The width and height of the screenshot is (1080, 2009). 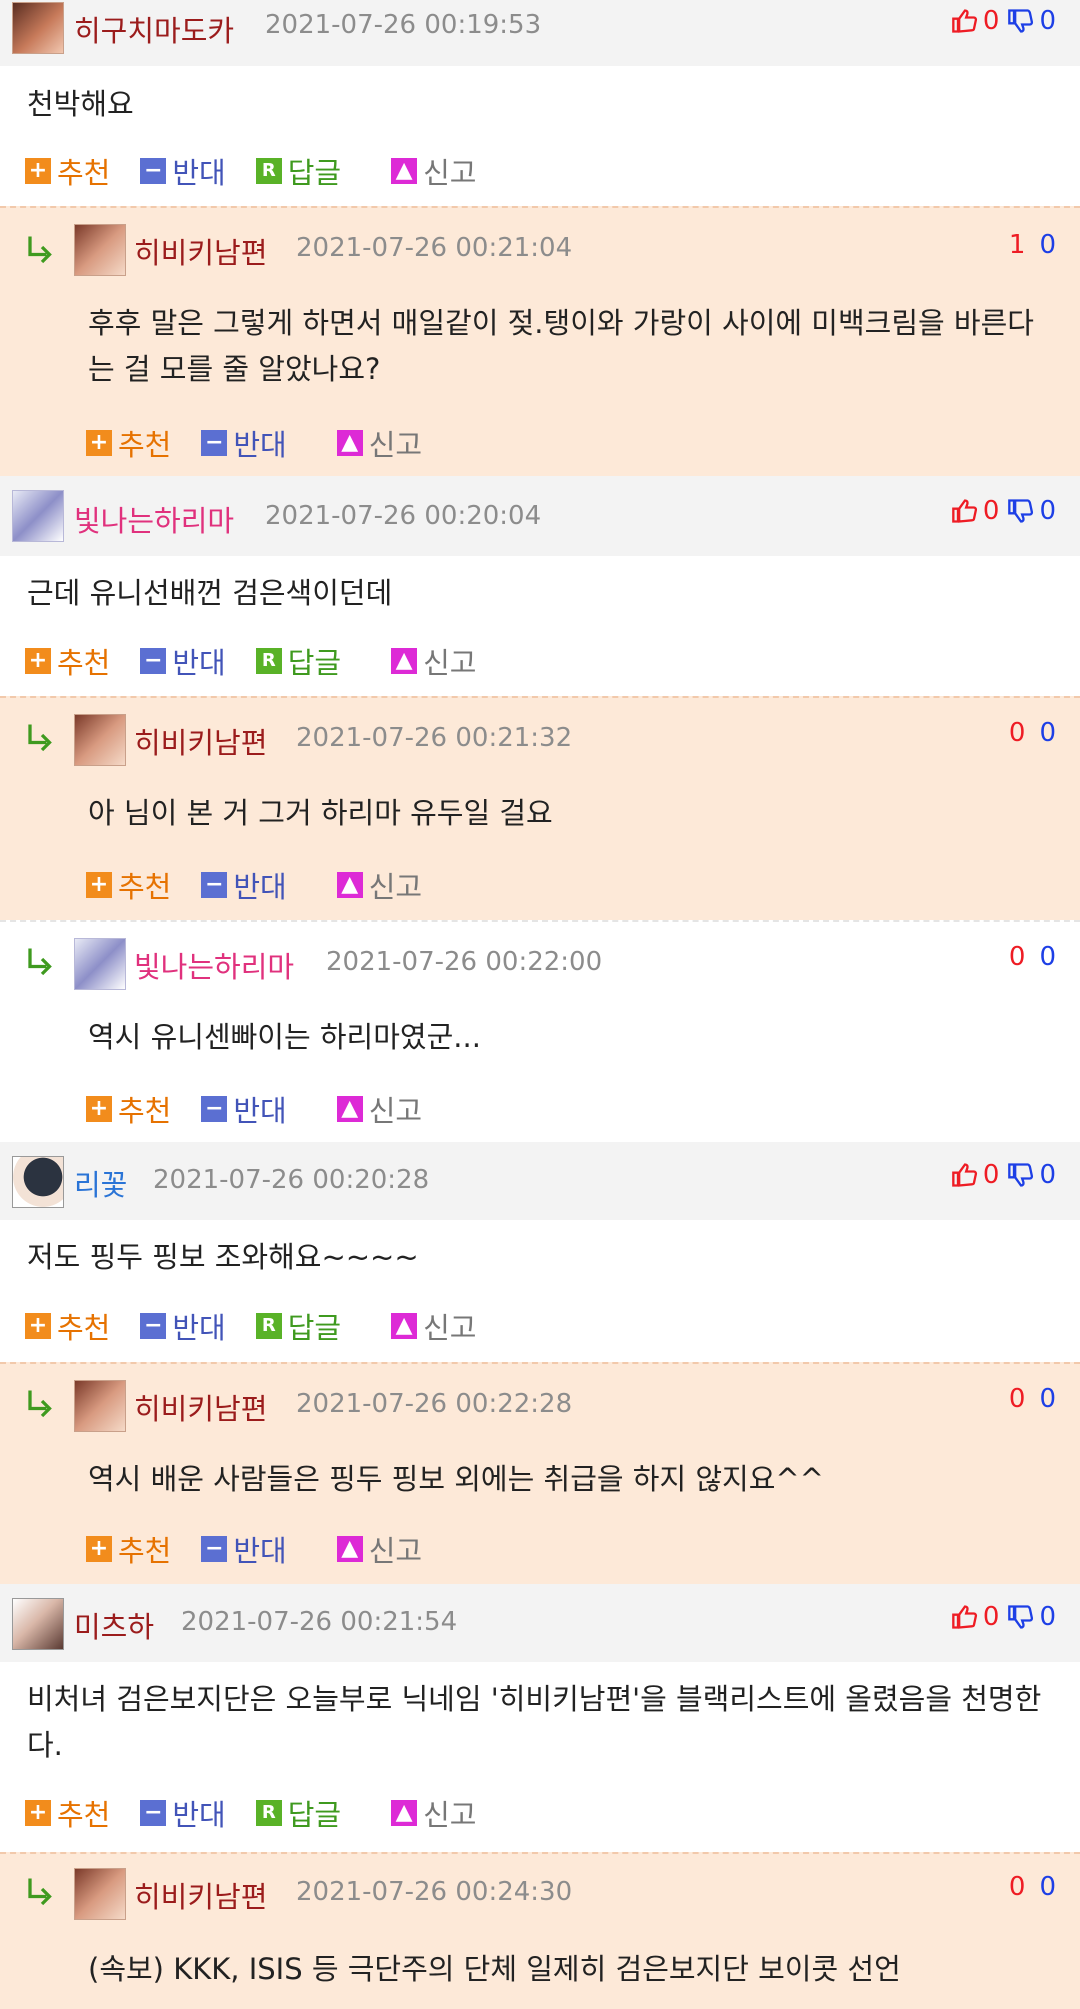 I want to click on vote-counts: 1 0, so click(x=1032, y=245).